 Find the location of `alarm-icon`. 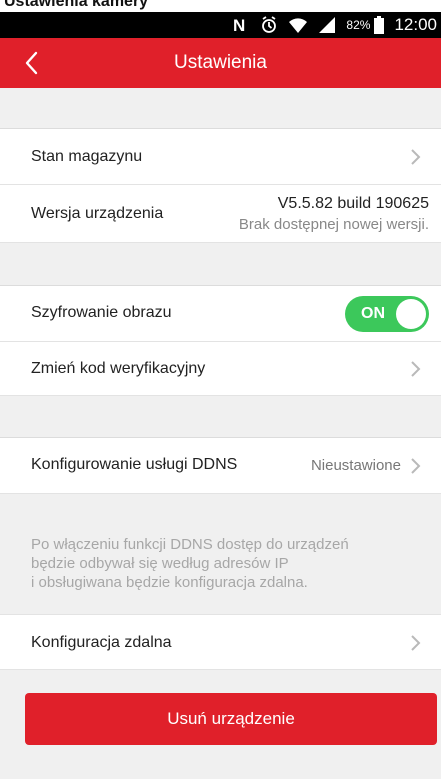

alarm-icon is located at coordinates (269, 25).